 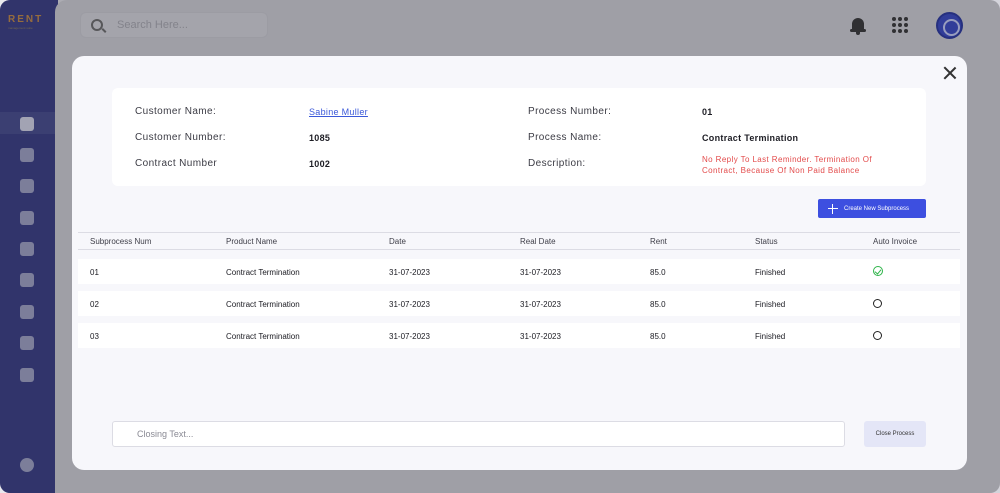 I want to click on col-date: Date, so click(x=397, y=241).